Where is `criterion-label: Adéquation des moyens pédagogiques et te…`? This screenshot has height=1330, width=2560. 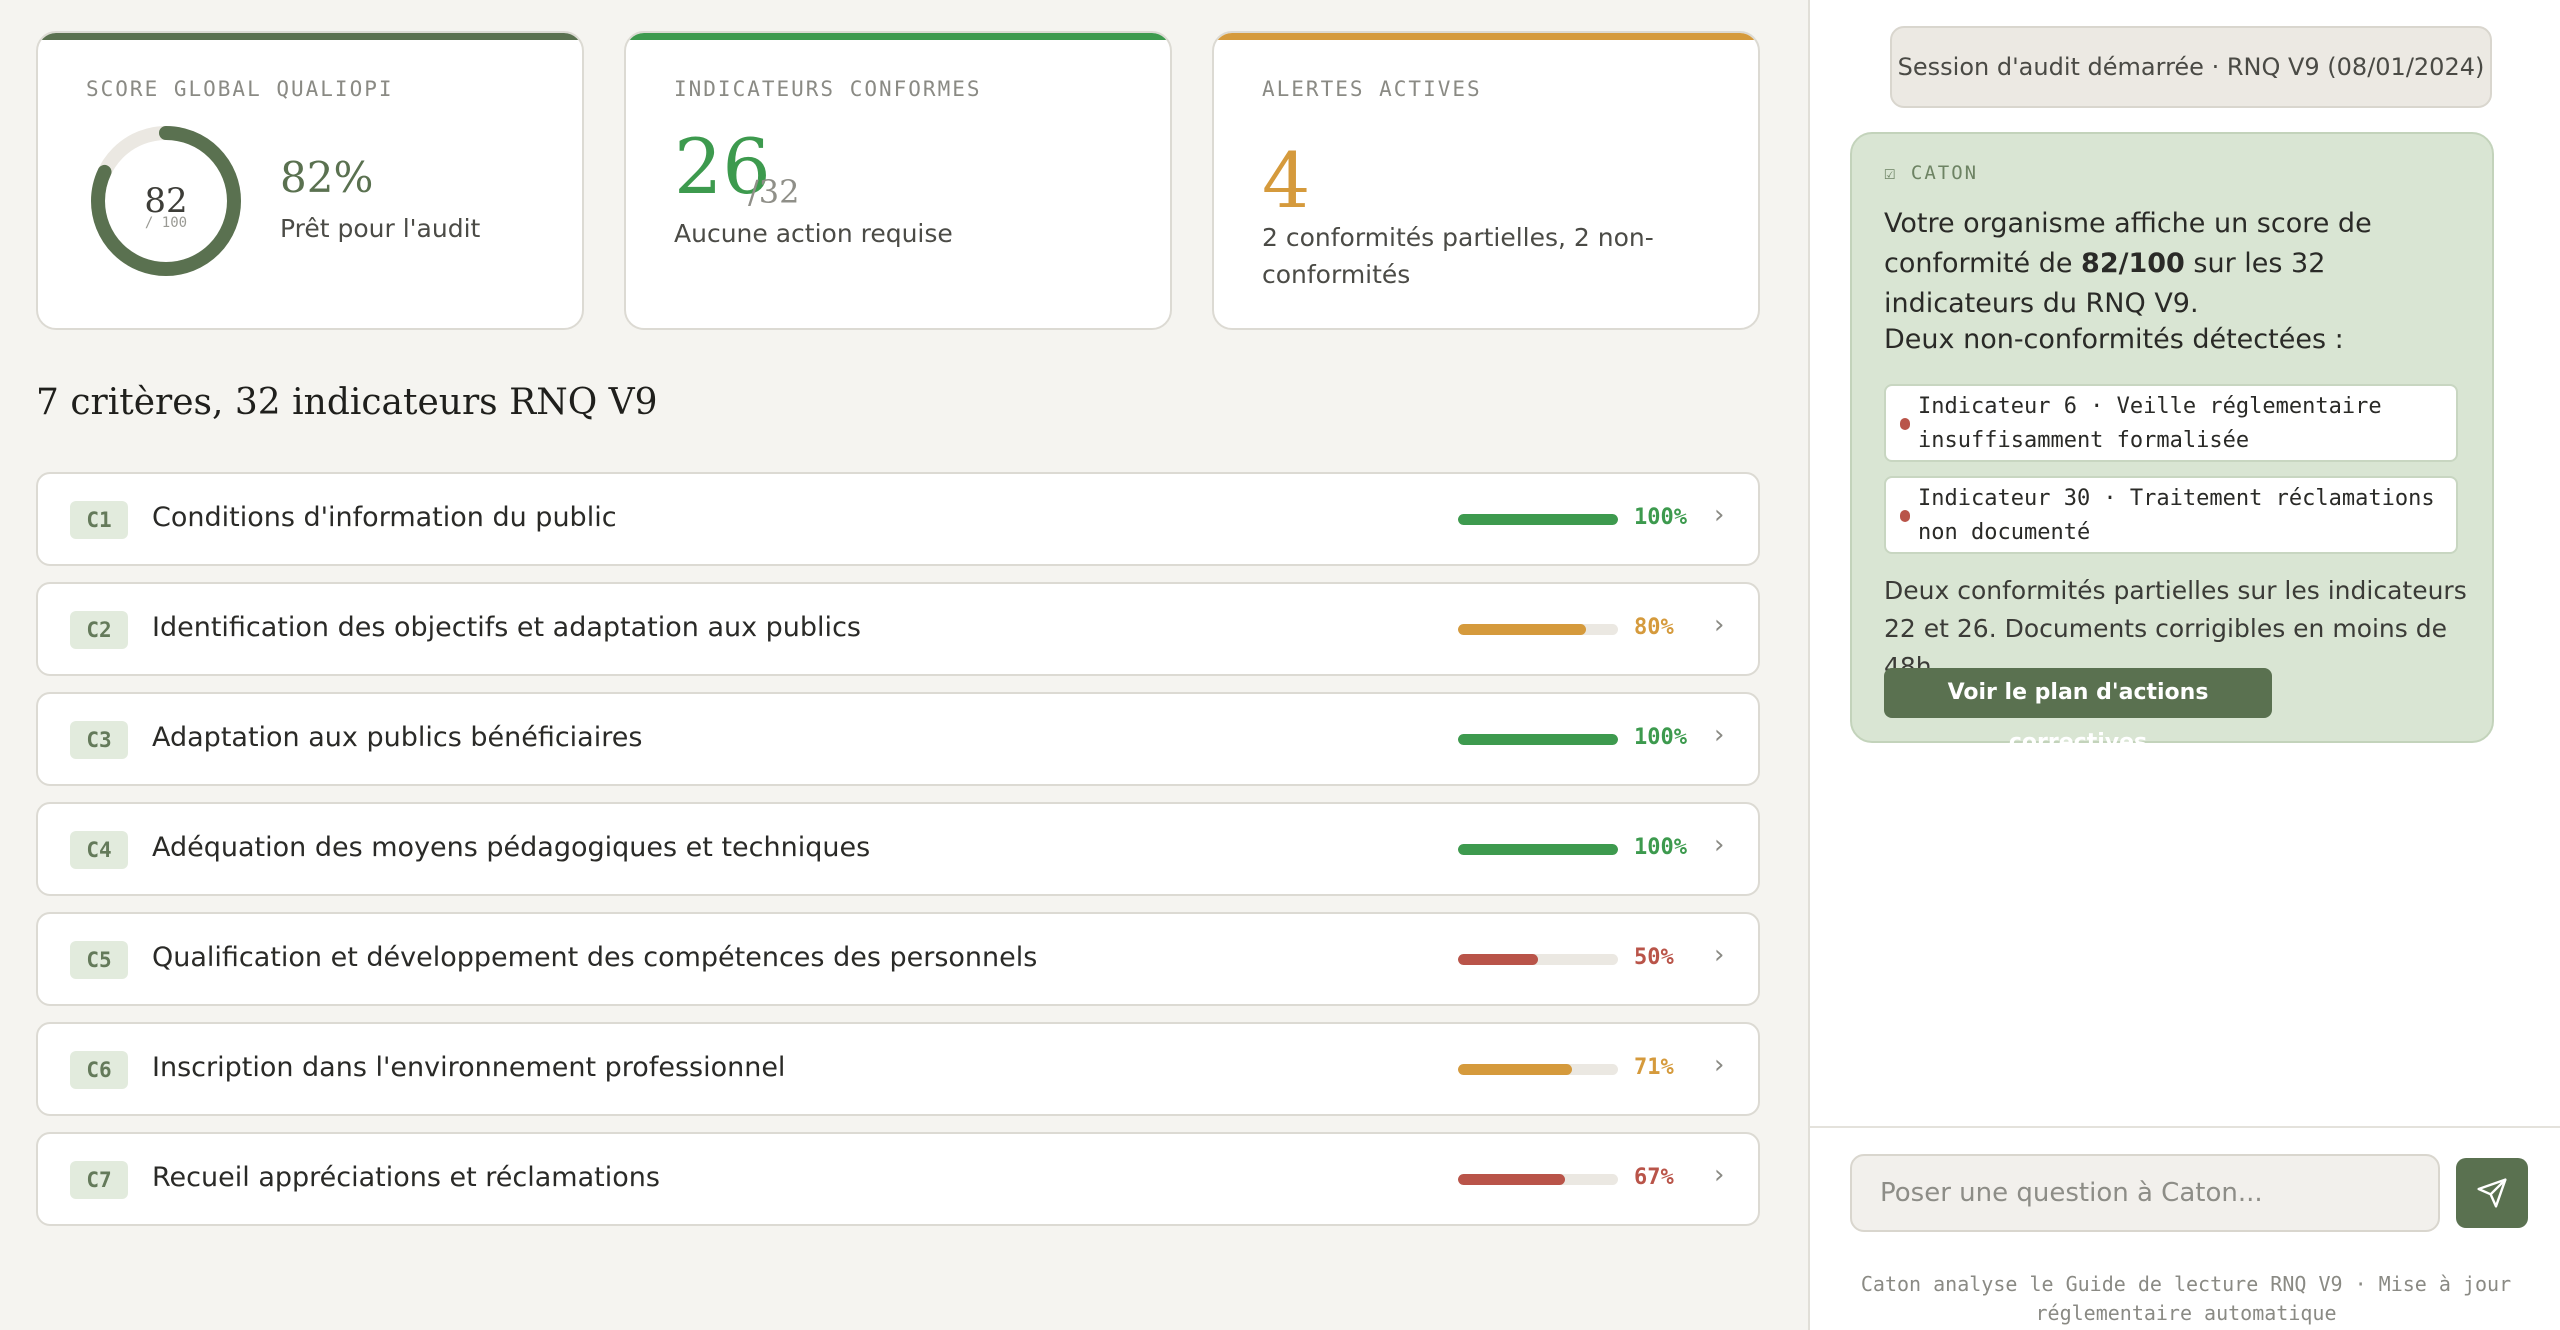
criterion-label: Adéquation des moyens pédagogiques et te… is located at coordinates (511, 847).